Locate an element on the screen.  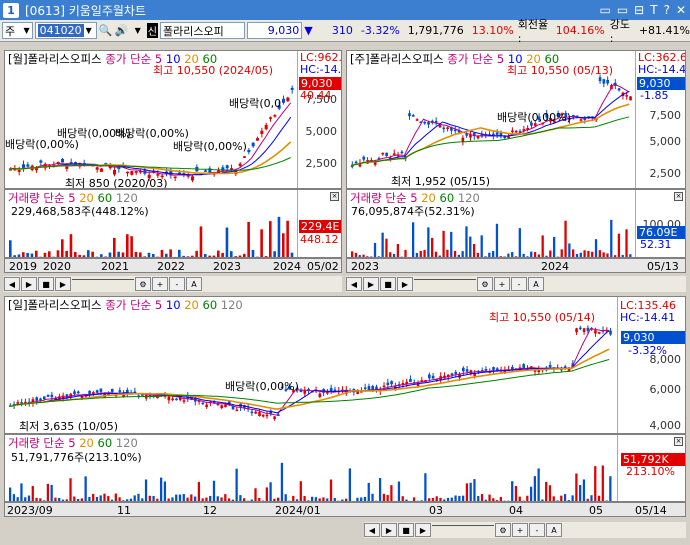
market-select: 주 ▼ is located at coordinates (17, 30).